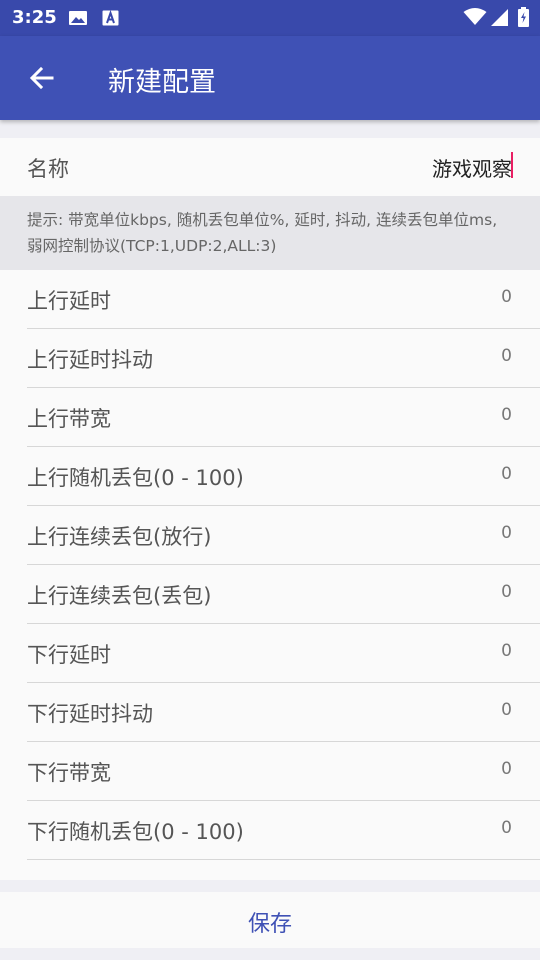 Image resolution: width=540 pixels, height=960 pixels. Describe the element at coordinates (78, 18) in the screenshot. I see `image-notification-icon` at that location.